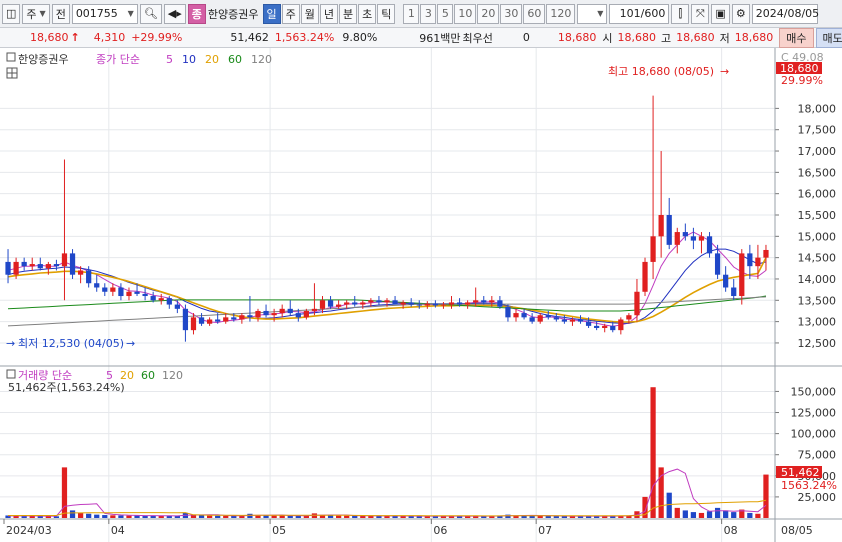 The height and width of the screenshot is (542, 842). I want to click on up-arrow-icon: ↑, so click(75, 37).